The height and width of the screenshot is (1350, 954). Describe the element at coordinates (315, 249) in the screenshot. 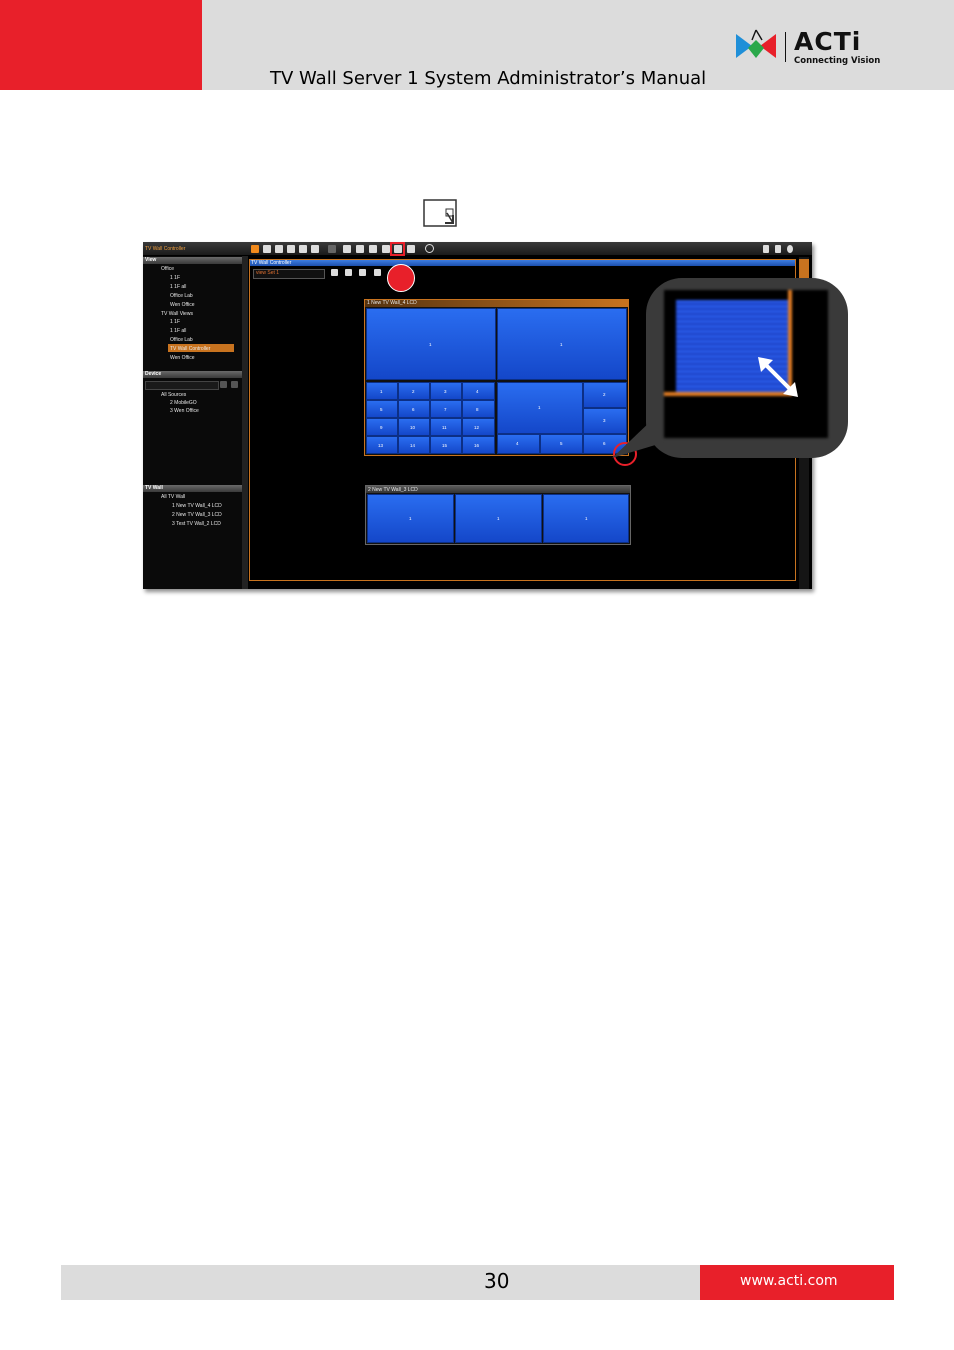

I see `layout-custom-button` at that location.